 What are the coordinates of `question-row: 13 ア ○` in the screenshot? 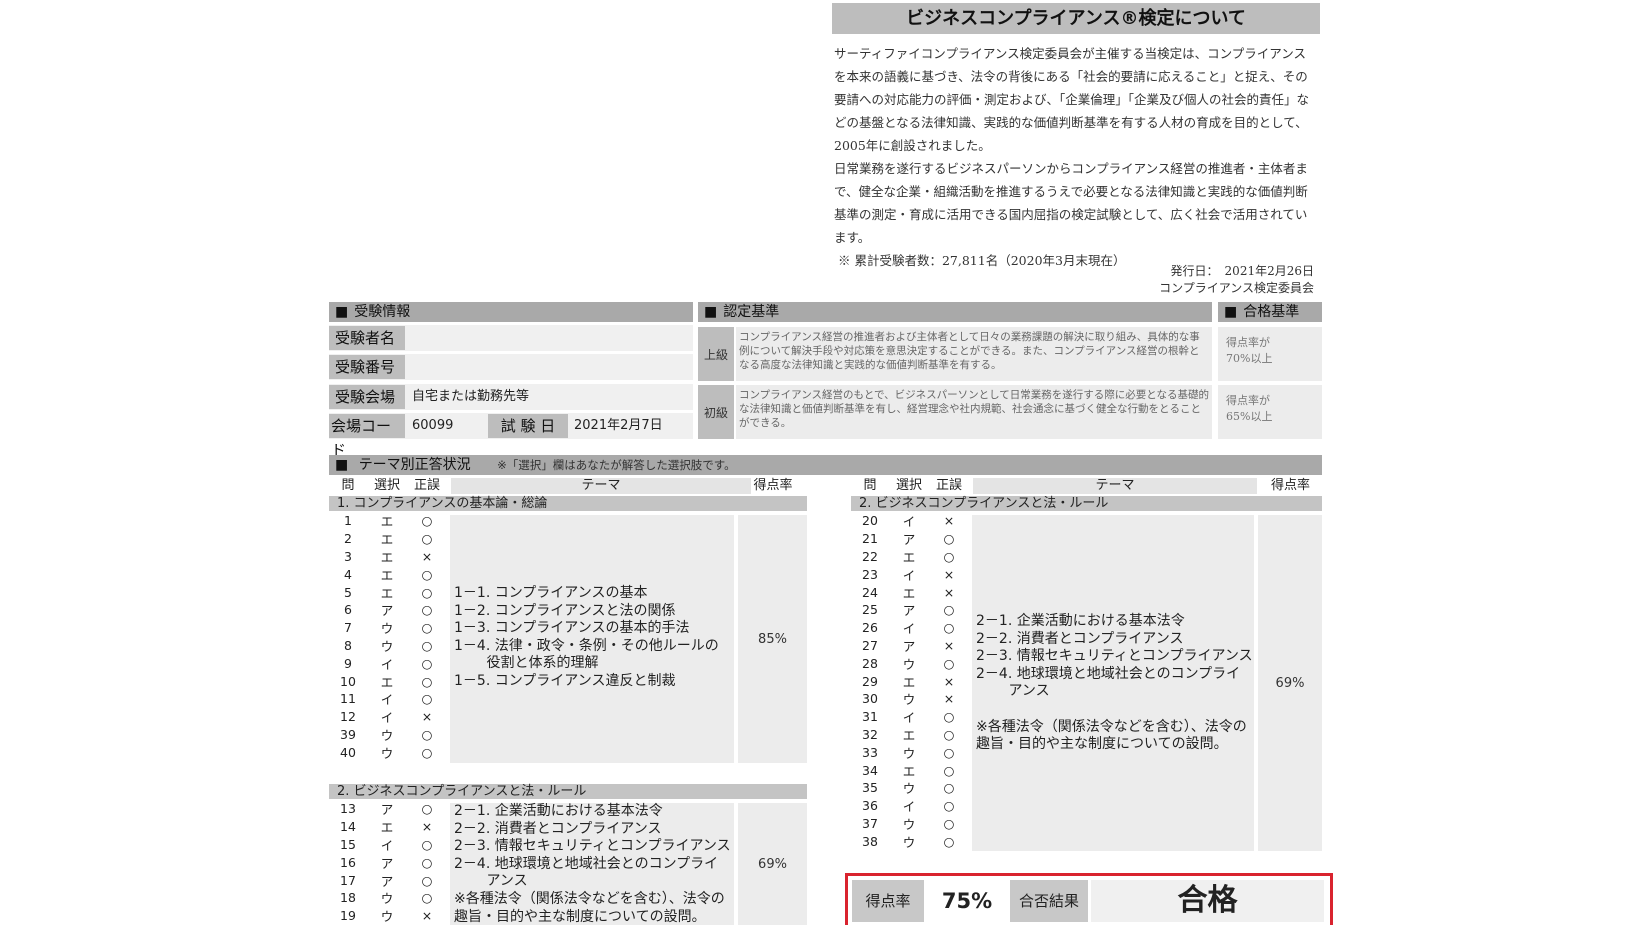 It's located at (388, 809).